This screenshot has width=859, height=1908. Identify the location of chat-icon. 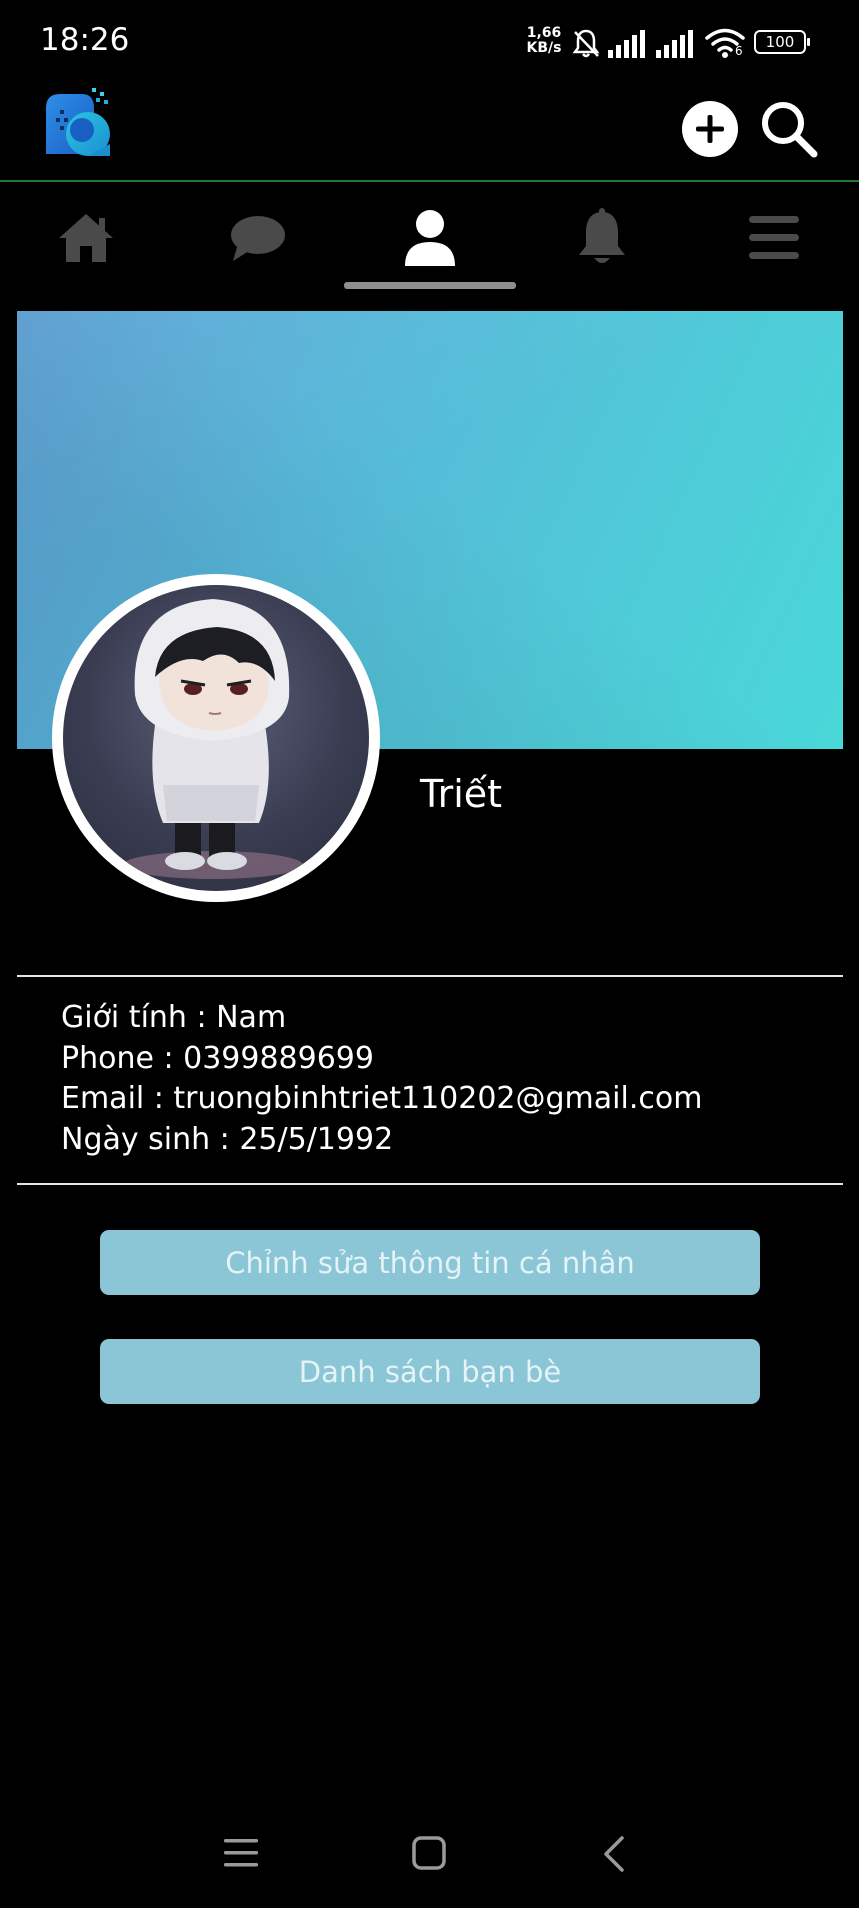
(258, 238).